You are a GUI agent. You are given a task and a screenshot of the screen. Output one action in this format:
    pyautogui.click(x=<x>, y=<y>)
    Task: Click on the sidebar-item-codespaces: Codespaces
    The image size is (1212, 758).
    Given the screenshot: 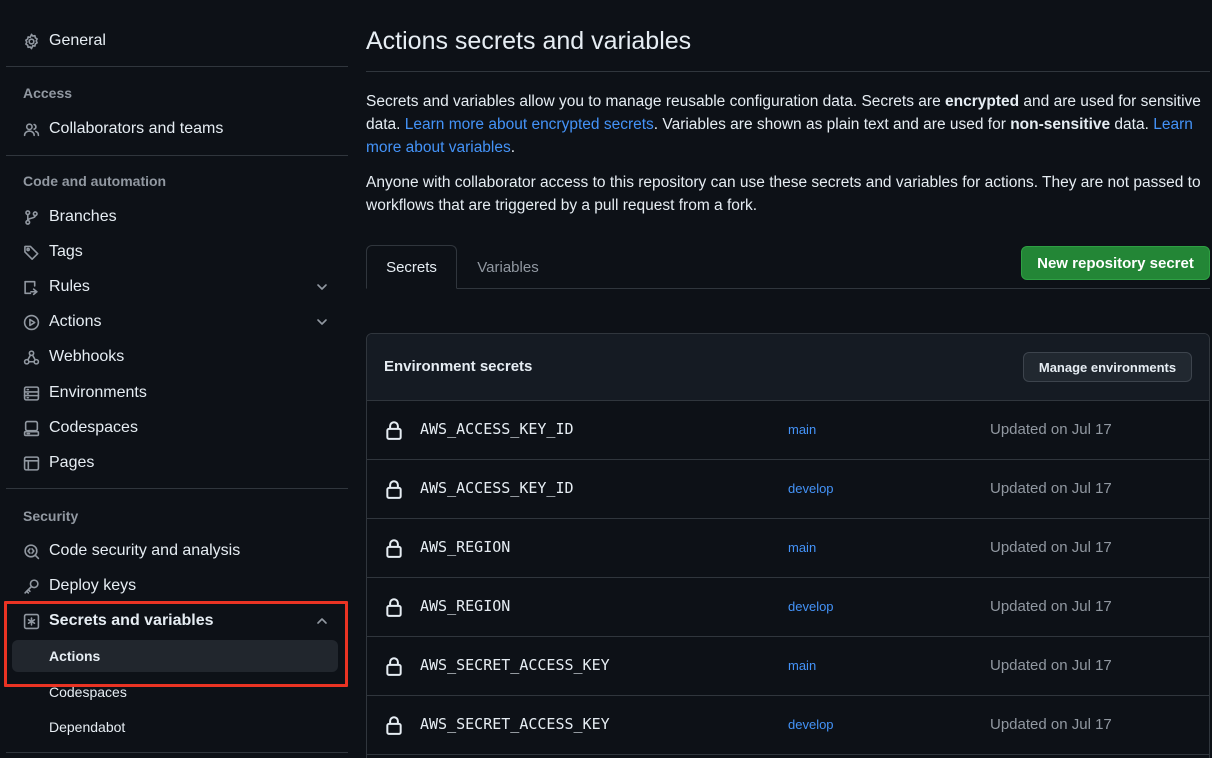 What is the action you would take?
    pyautogui.click(x=175, y=428)
    